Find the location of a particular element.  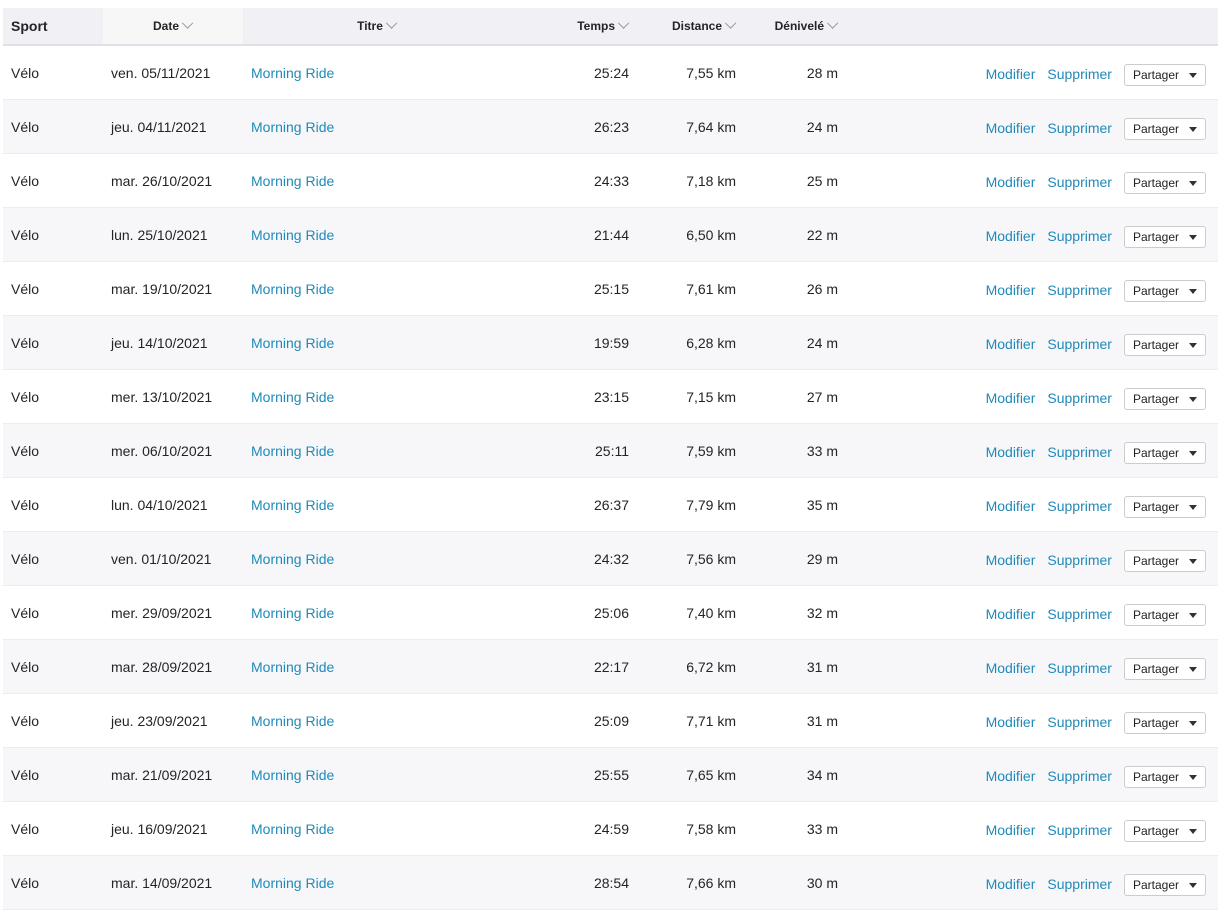

header-time: Temps is located at coordinates (574, 27).